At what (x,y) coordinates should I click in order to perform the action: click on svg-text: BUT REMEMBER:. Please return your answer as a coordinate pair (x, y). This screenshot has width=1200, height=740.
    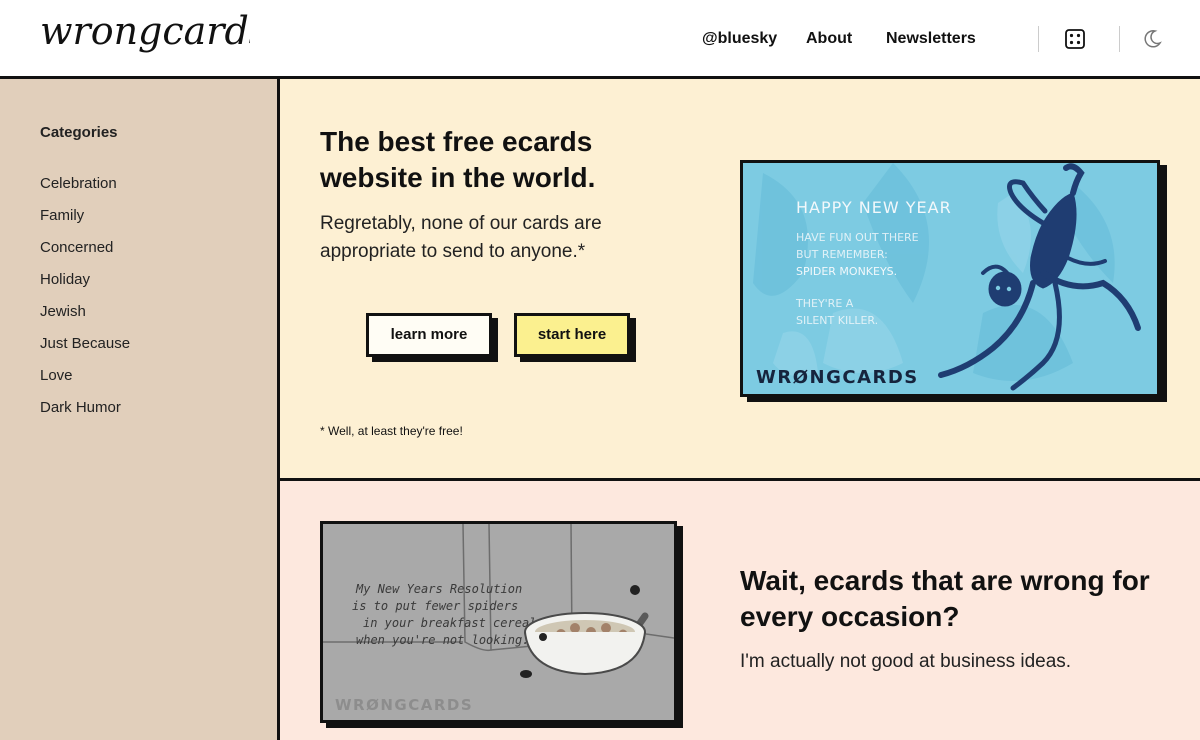
    Looking at the image, I should click on (842, 254).